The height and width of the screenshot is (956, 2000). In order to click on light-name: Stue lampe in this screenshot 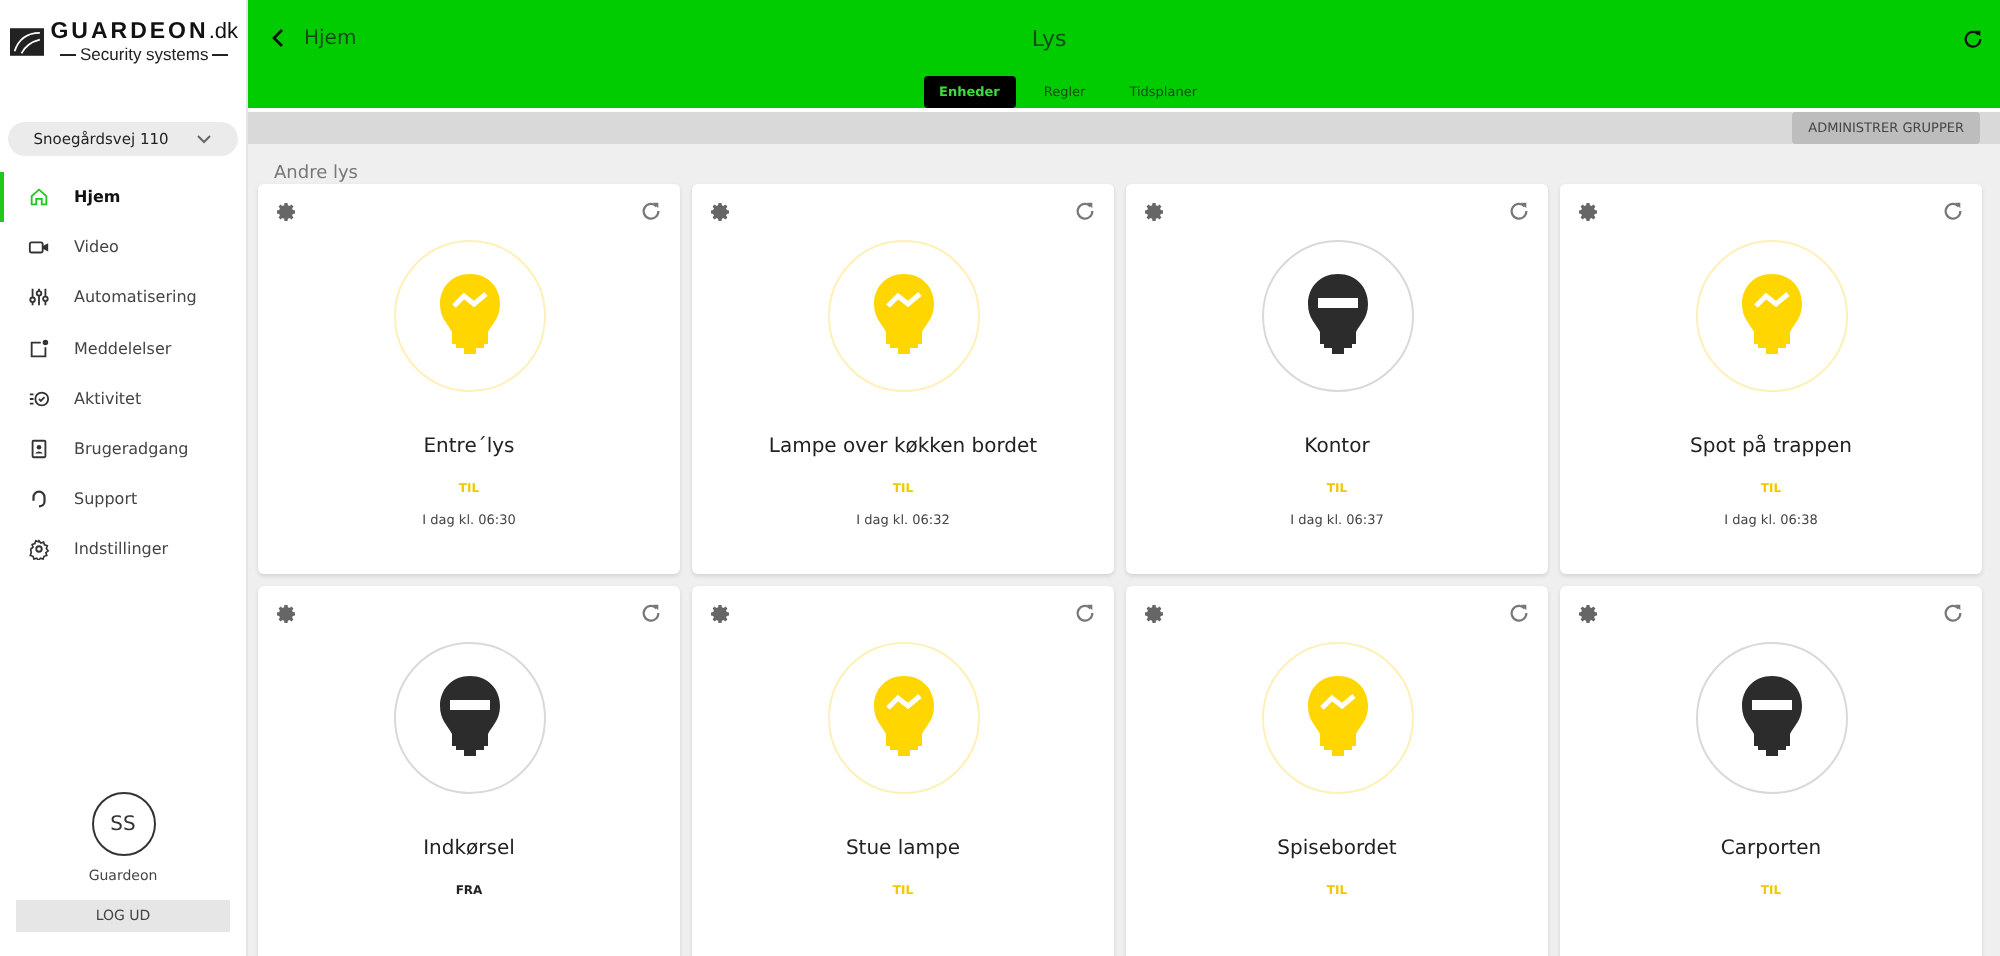, I will do `click(903, 849)`.